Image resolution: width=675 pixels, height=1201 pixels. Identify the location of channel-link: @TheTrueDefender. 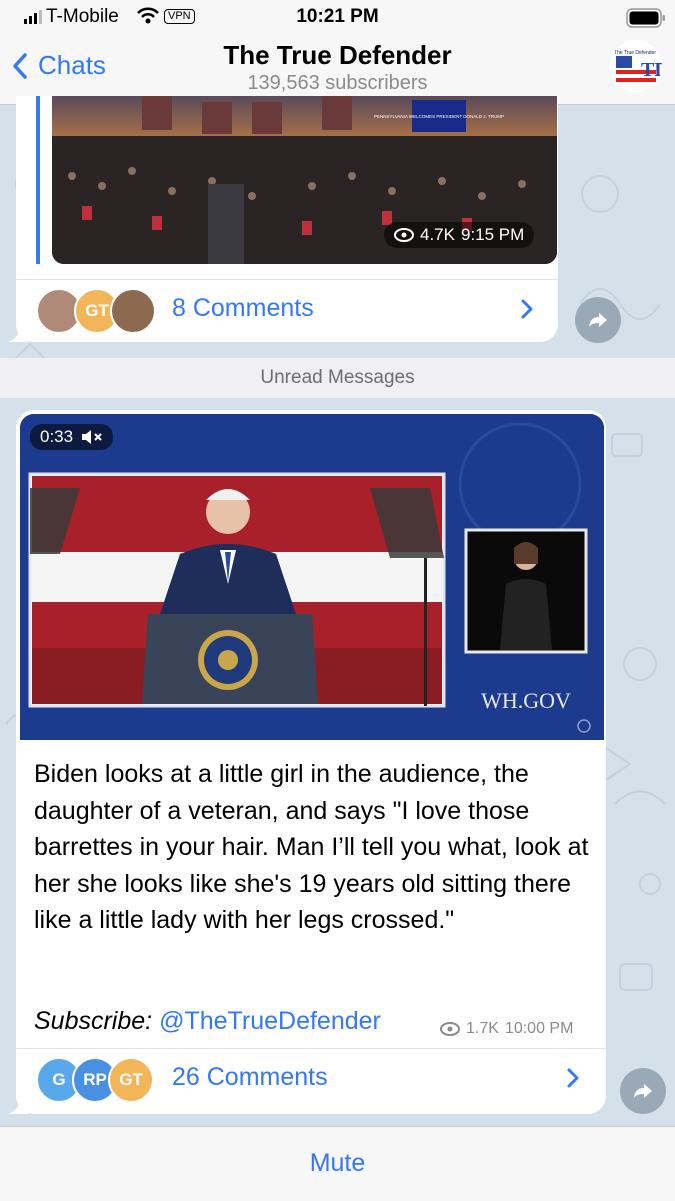
(270, 1021).